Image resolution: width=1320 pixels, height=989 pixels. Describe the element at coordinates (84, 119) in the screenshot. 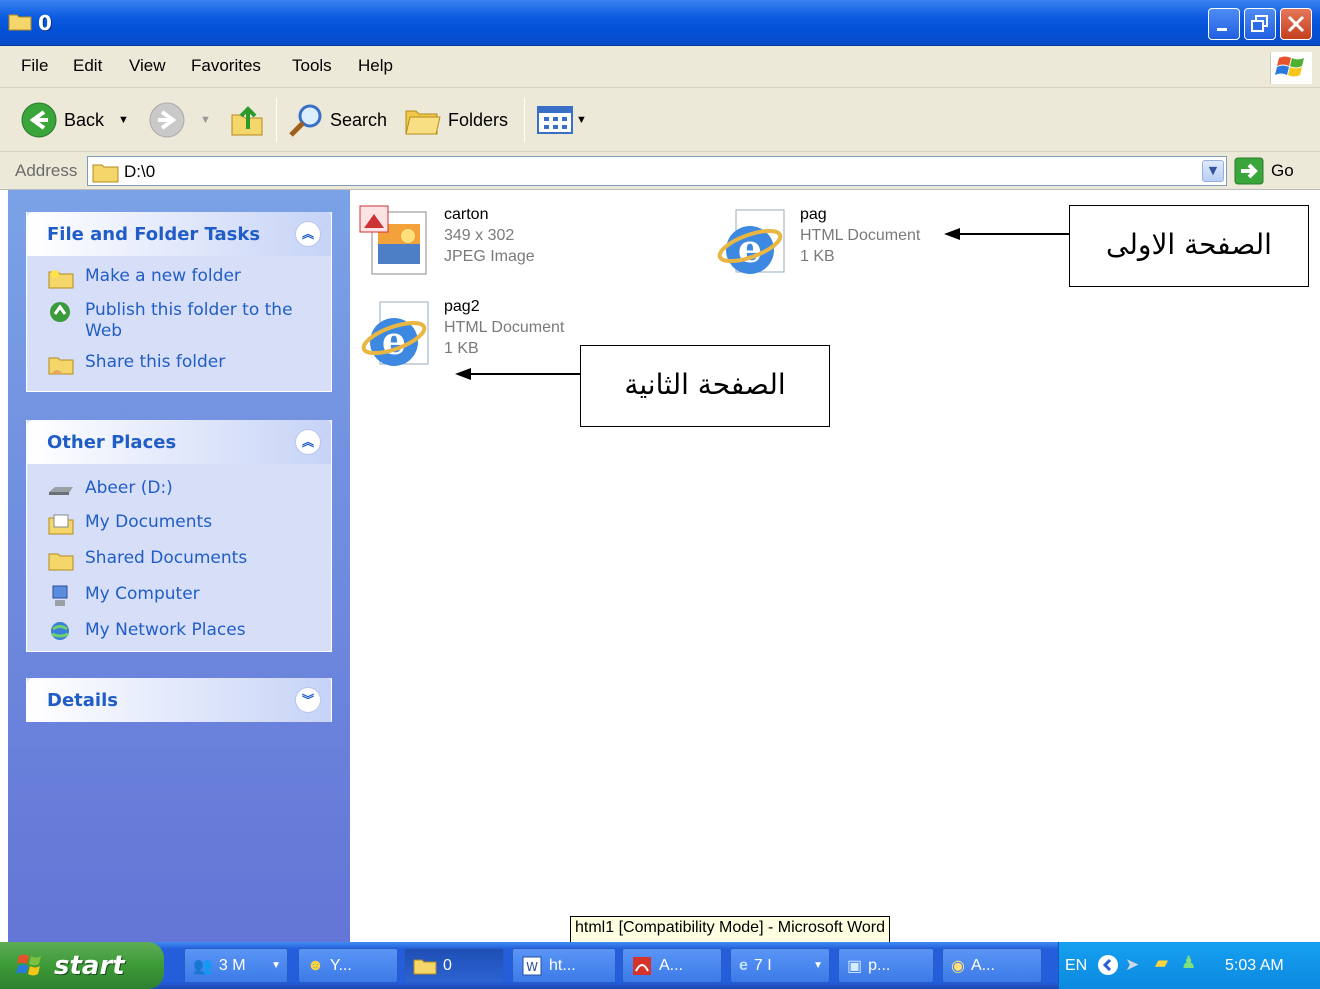

I see `back-label: Back` at that location.